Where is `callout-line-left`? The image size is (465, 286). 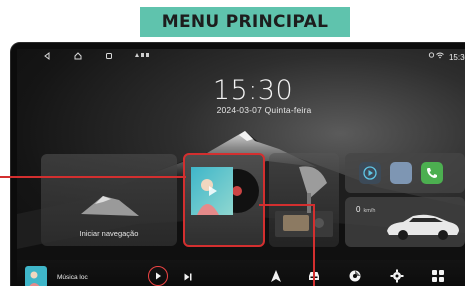
callout-line-left is located at coordinates (93, 177).